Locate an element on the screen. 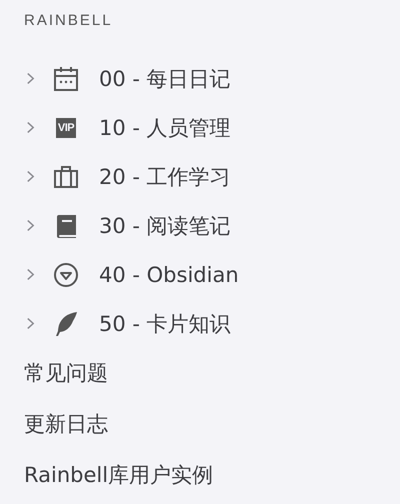 The height and width of the screenshot is (504, 400). folder-item: 50 - 卡片知识 is located at coordinates (165, 324).